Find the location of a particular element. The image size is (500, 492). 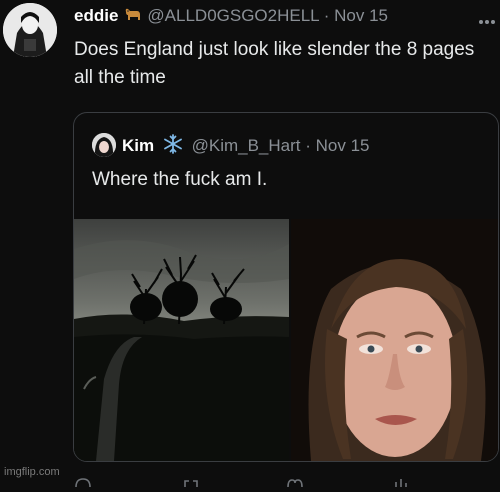

display-name: eddie is located at coordinates (96, 15).